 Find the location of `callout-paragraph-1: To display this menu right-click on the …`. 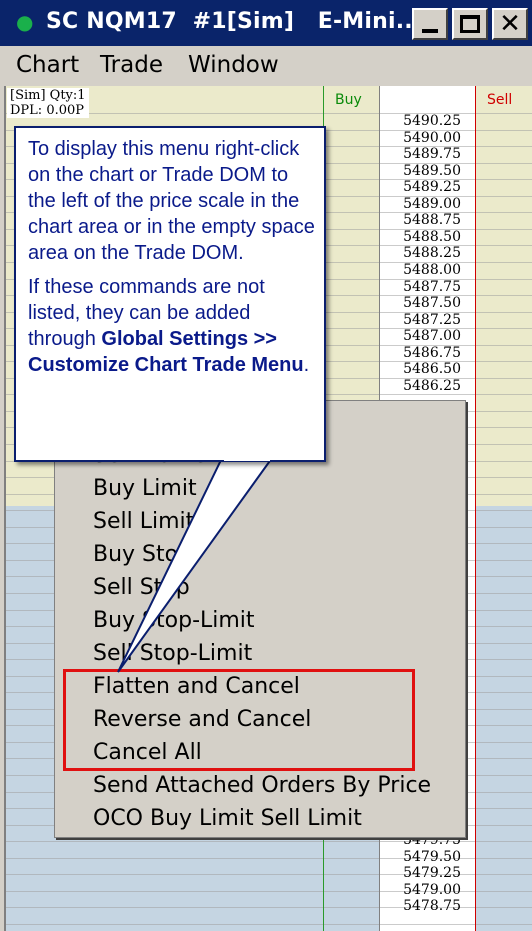

callout-paragraph-1: To display this menu right-click on the … is located at coordinates (171, 201).